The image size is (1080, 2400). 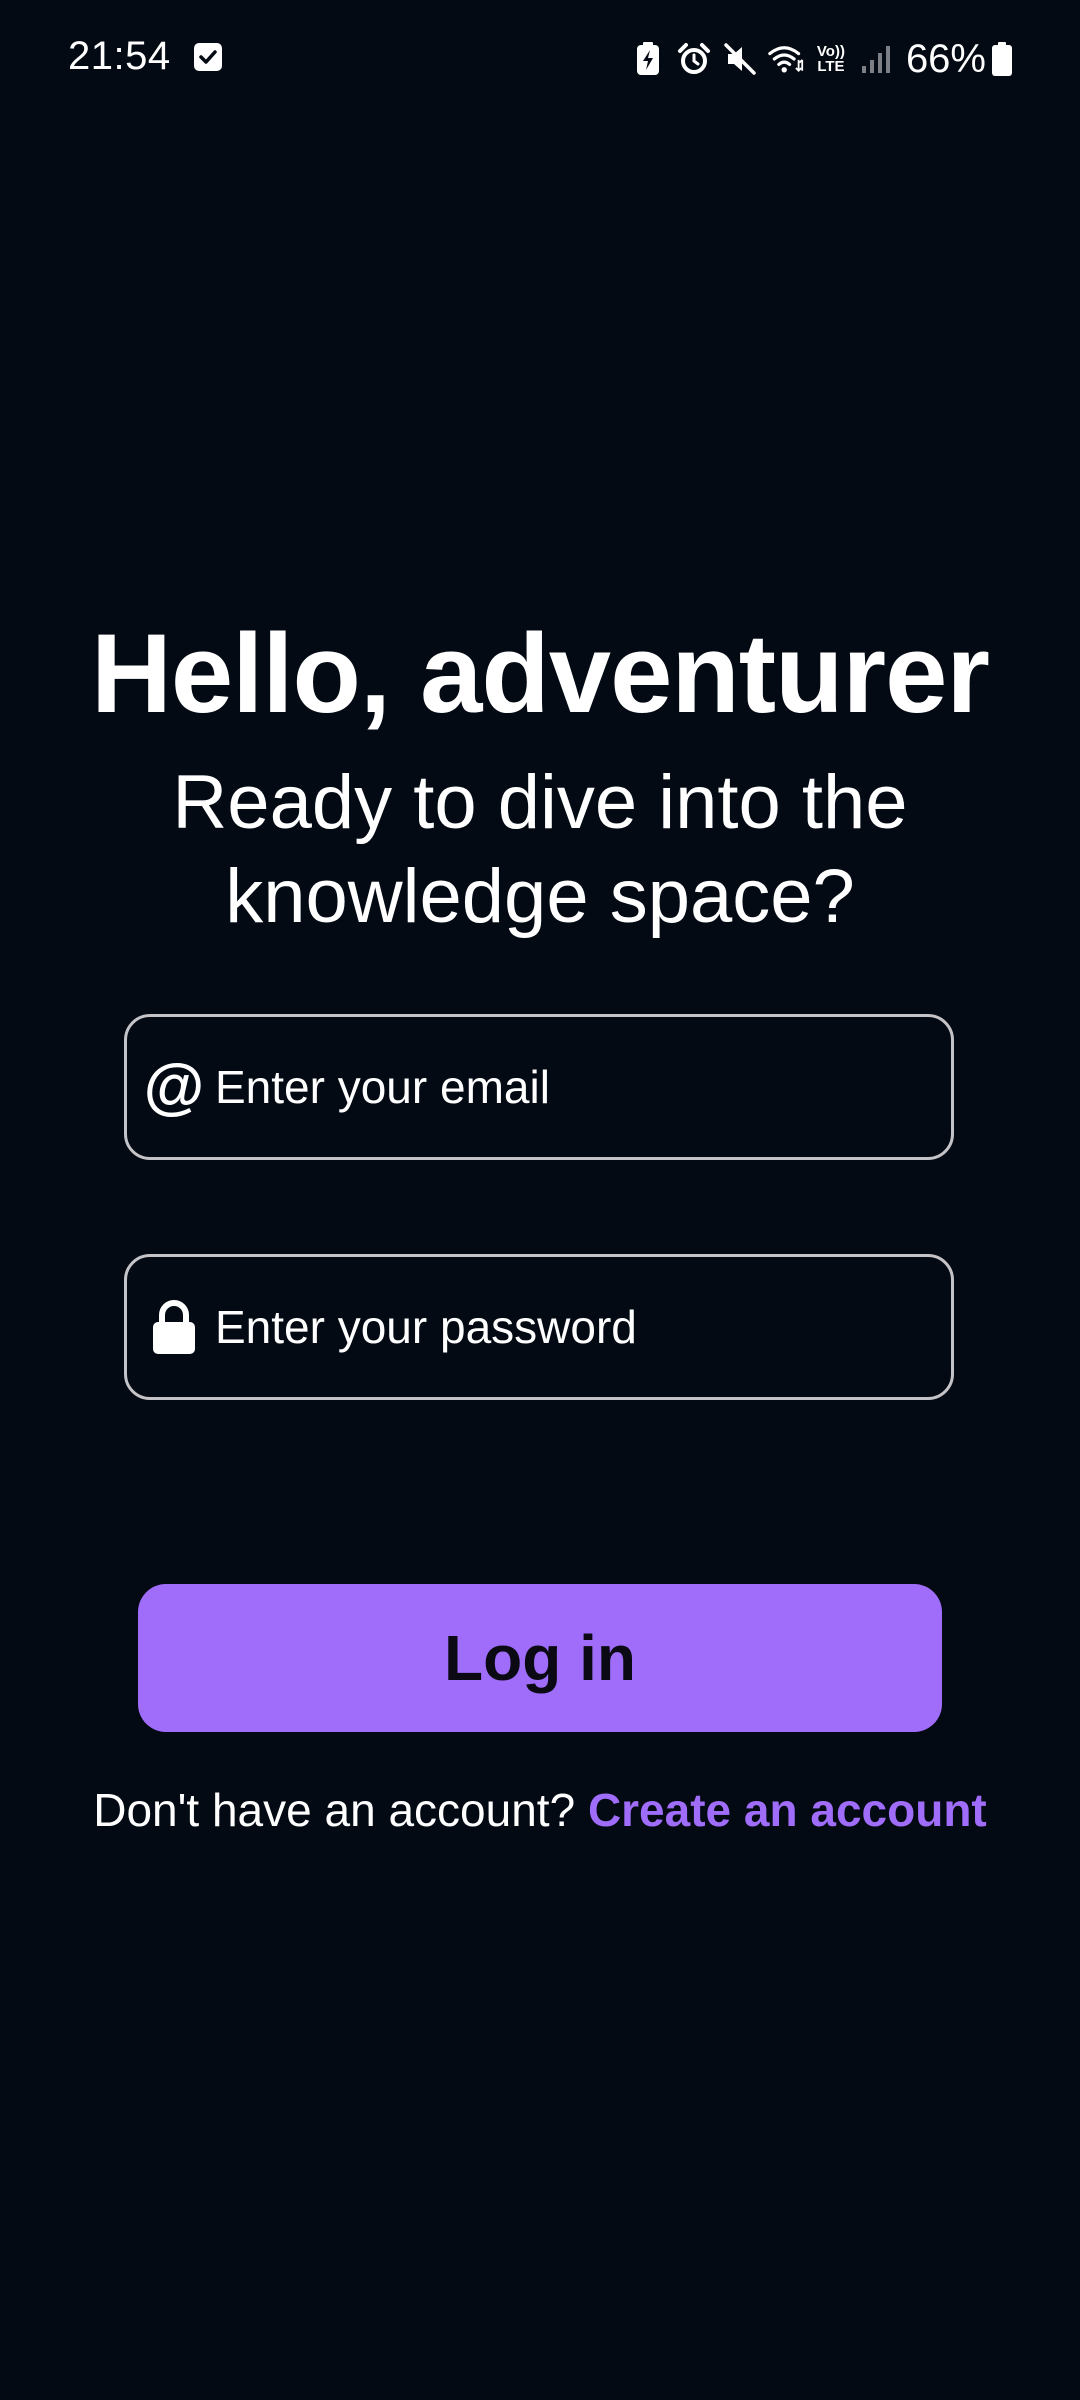 I want to click on signup-prompt: Don't have an account? Create an account, so click(x=540, y=1810).